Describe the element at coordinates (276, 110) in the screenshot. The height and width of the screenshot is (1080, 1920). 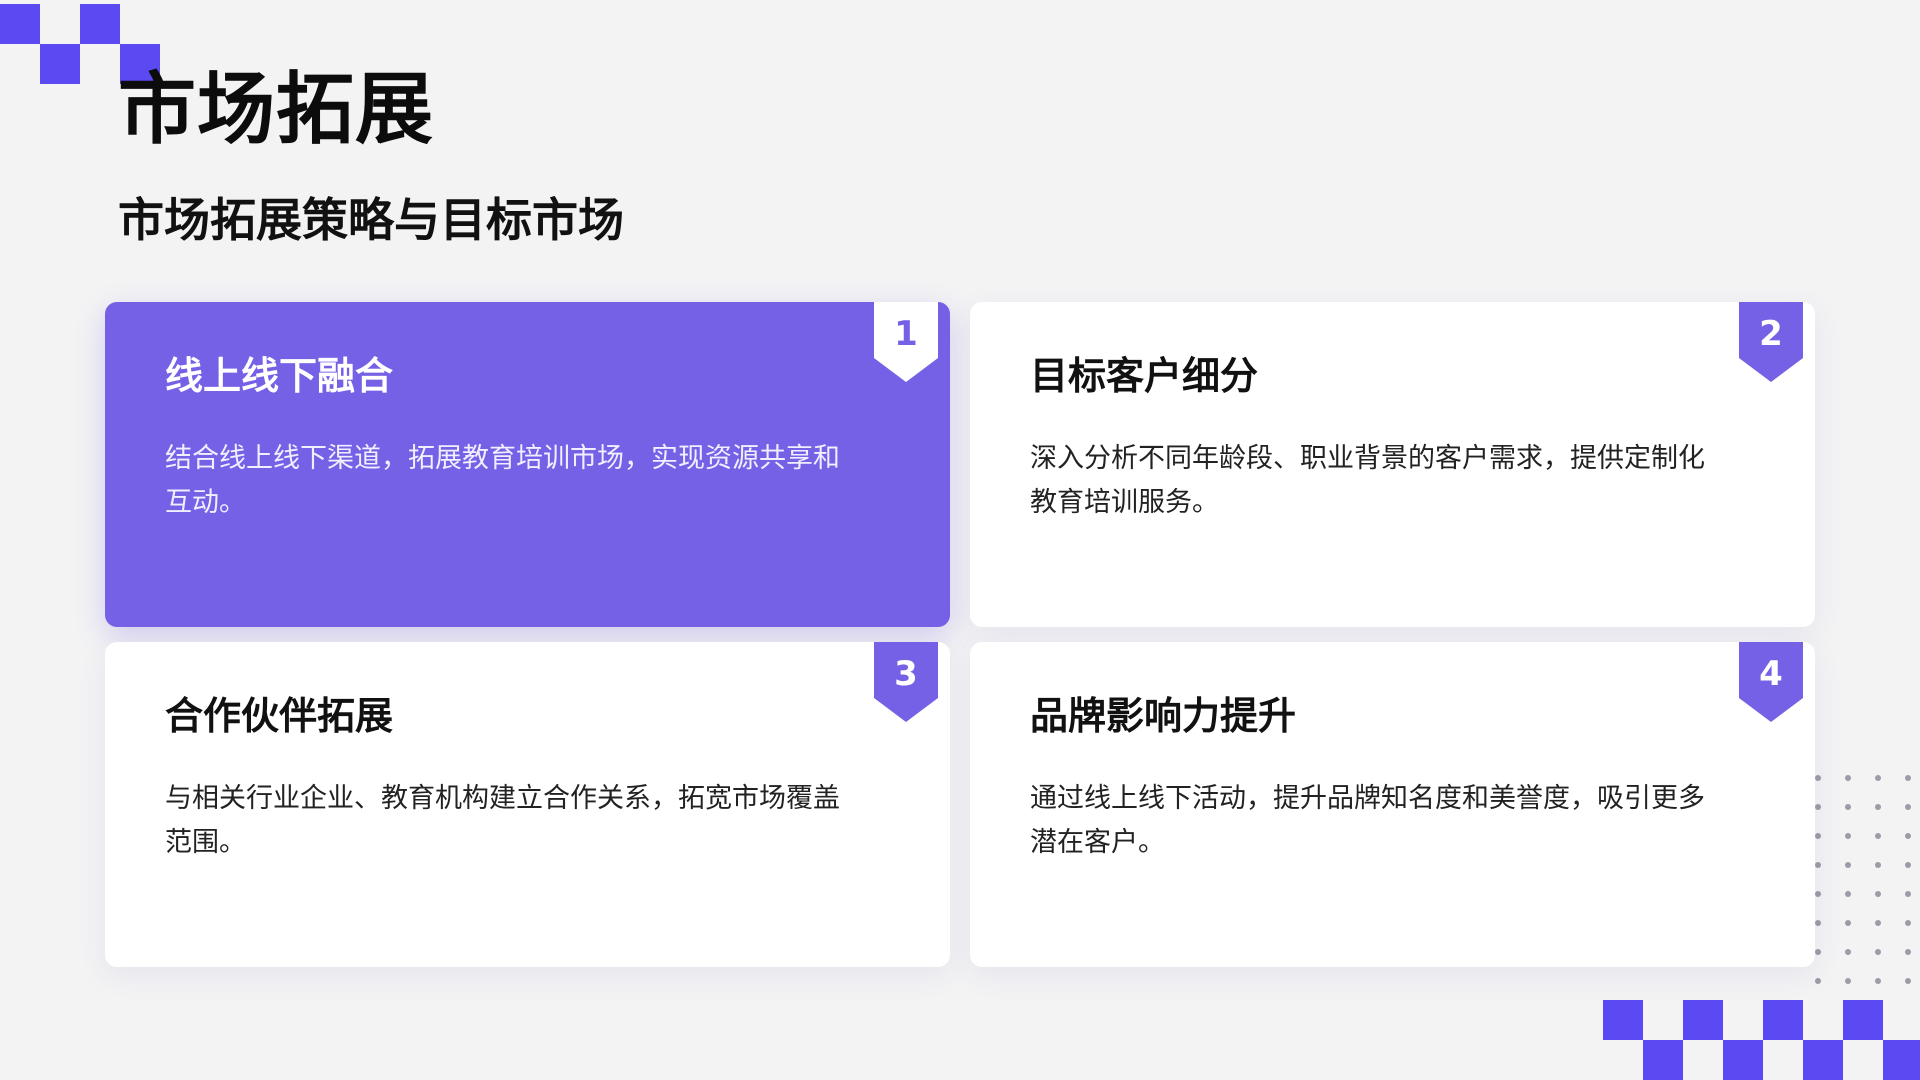
I see `page-title: 市场拓展` at that location.